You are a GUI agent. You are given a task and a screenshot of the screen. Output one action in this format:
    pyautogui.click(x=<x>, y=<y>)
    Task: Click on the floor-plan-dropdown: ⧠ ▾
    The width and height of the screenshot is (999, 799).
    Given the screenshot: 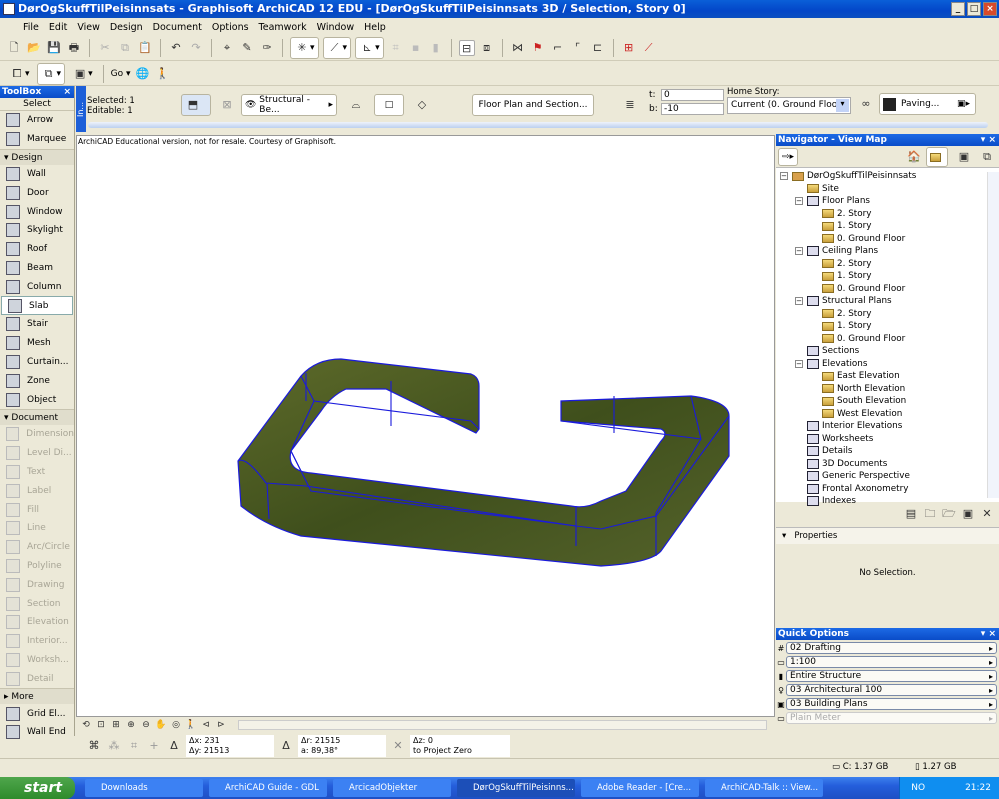 What is the action you would take?
    pyautogui.click(x=19, y=74)
    